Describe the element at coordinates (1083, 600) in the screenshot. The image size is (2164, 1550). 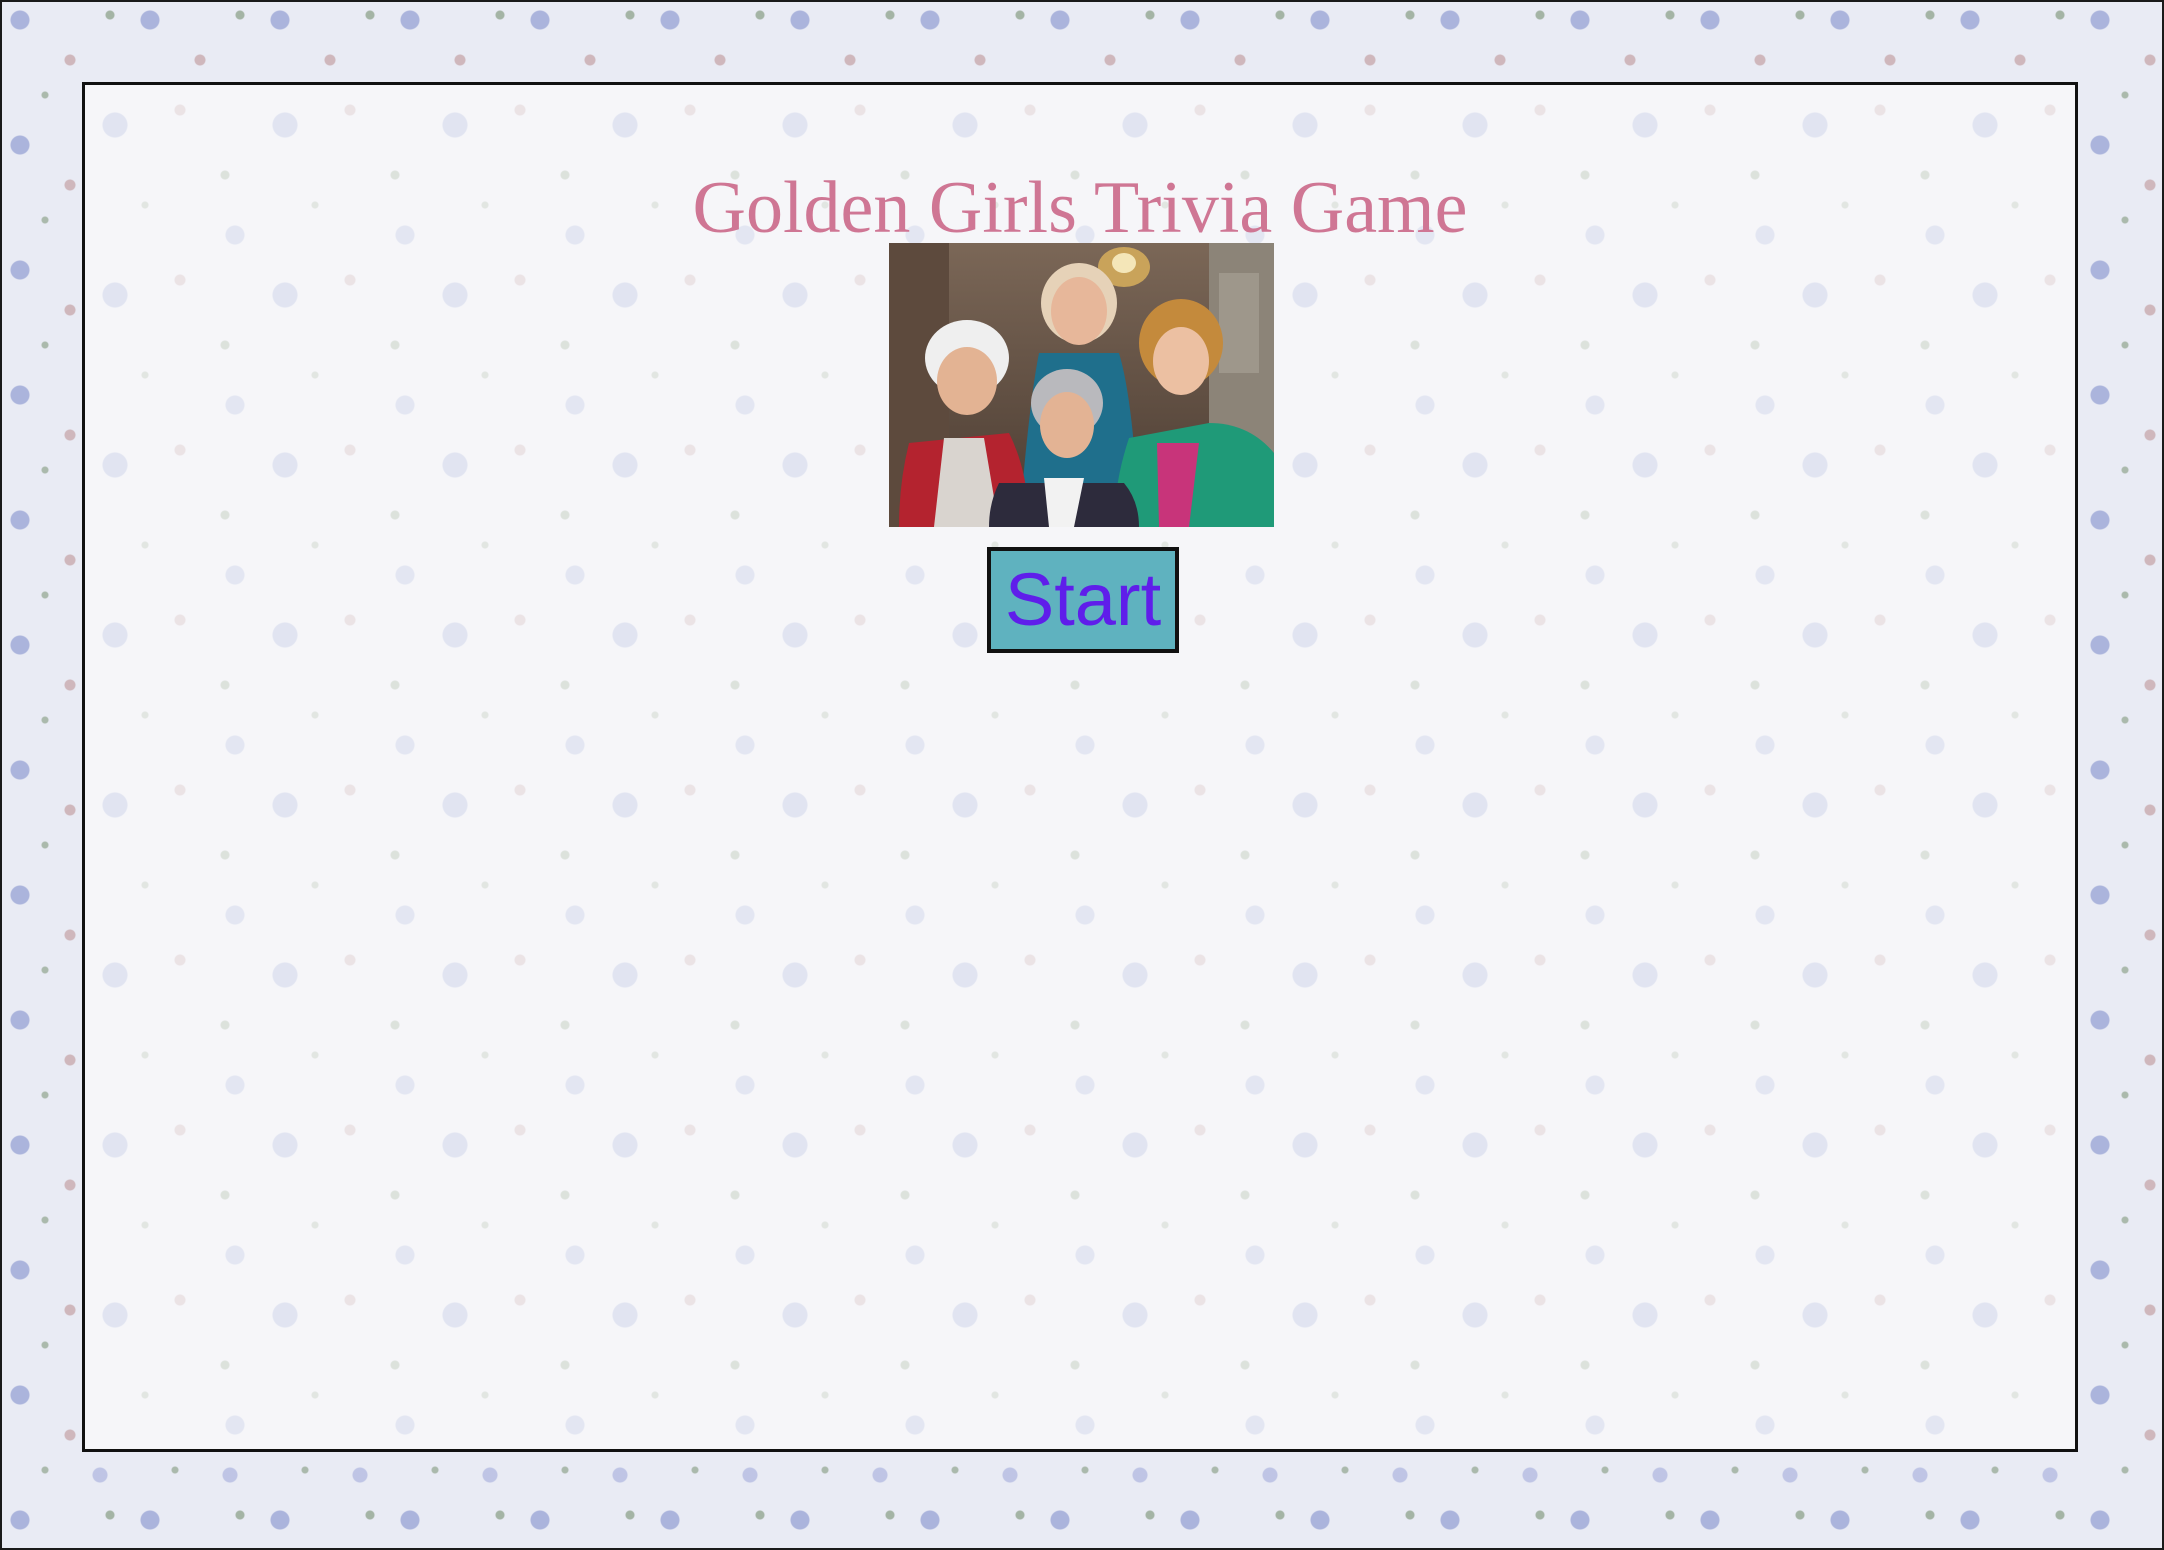
I see `start-button: Start` at that location.